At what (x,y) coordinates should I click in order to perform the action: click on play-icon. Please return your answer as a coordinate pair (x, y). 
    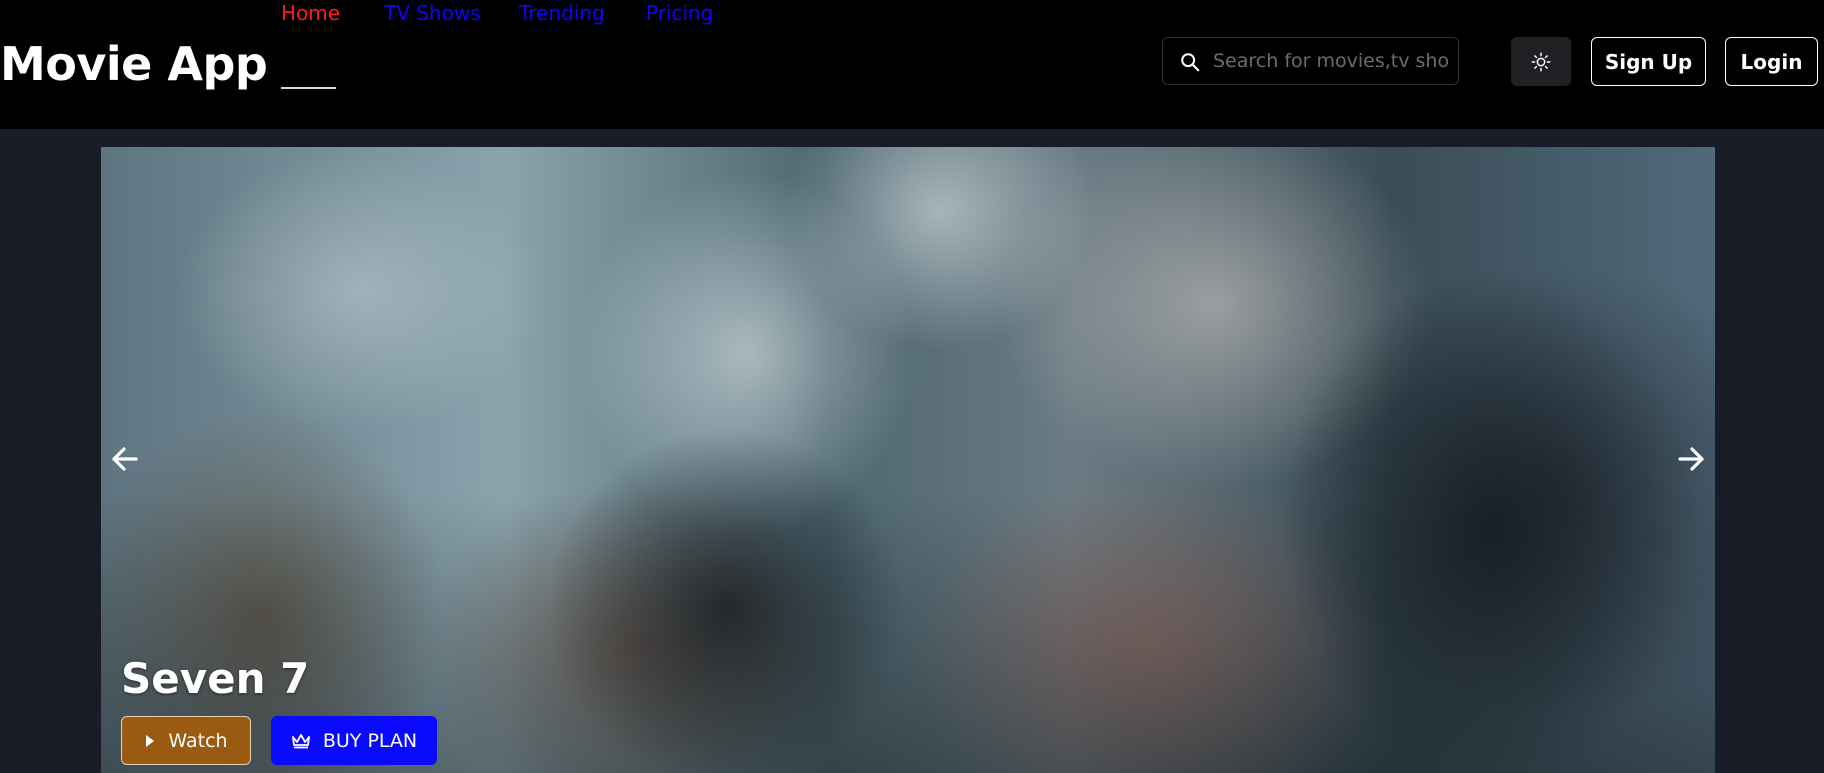
    Looking at the image, I should click on (150, 740).